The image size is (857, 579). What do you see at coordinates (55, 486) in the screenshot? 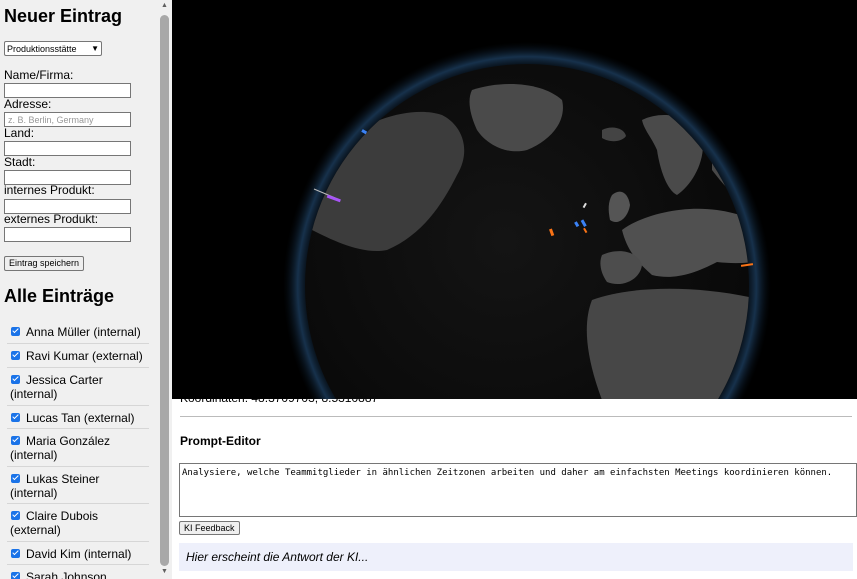
I see `entry-label: Lukas Steiner (internal)` at bounding box center [55, 486].